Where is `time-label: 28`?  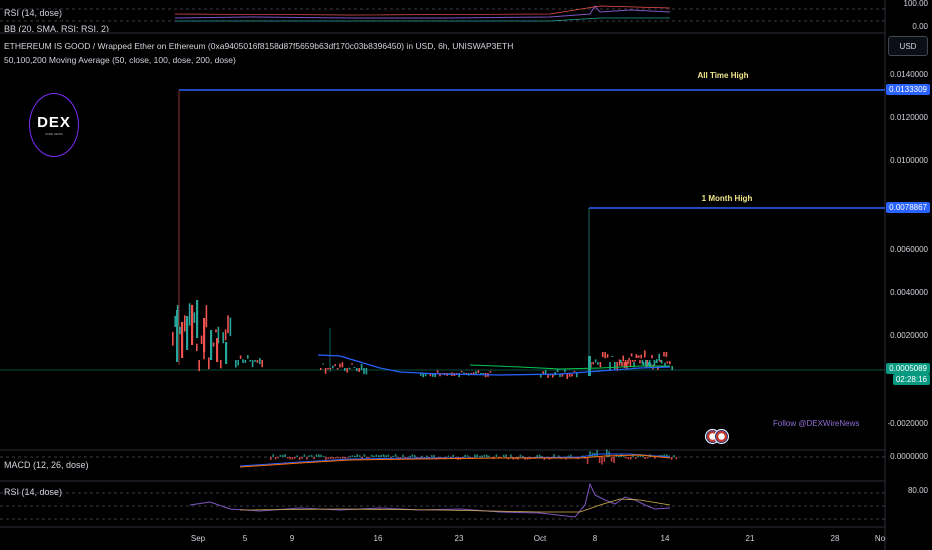
time-label: 28 is located at coordinates (835, 538).